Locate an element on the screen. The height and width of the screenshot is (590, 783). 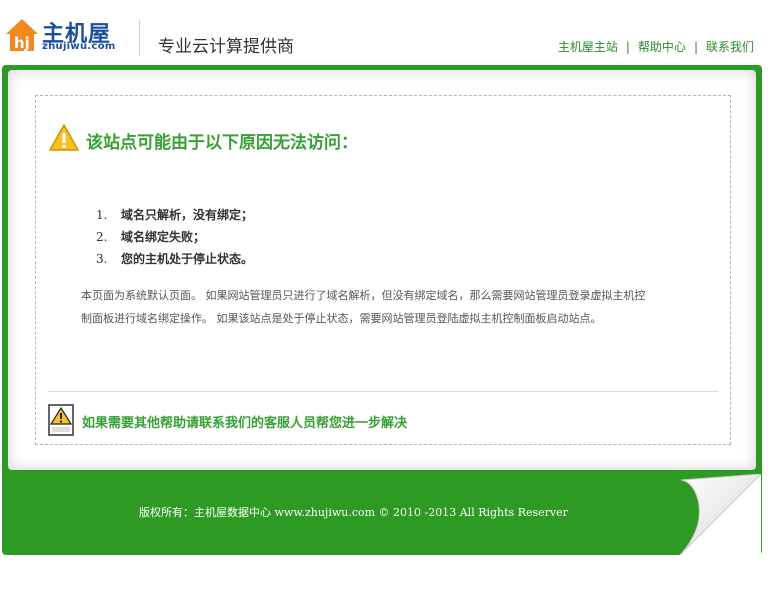
help-text: 如果需要其他帮助请联系我们的客服人员帮您进一步解决 is located at coordinates (245, 423).